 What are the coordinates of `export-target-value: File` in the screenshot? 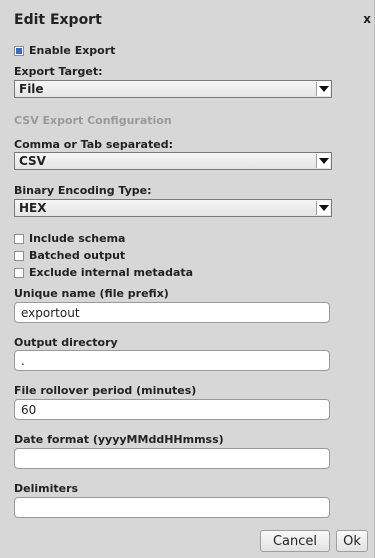 It's located at (31, 89).